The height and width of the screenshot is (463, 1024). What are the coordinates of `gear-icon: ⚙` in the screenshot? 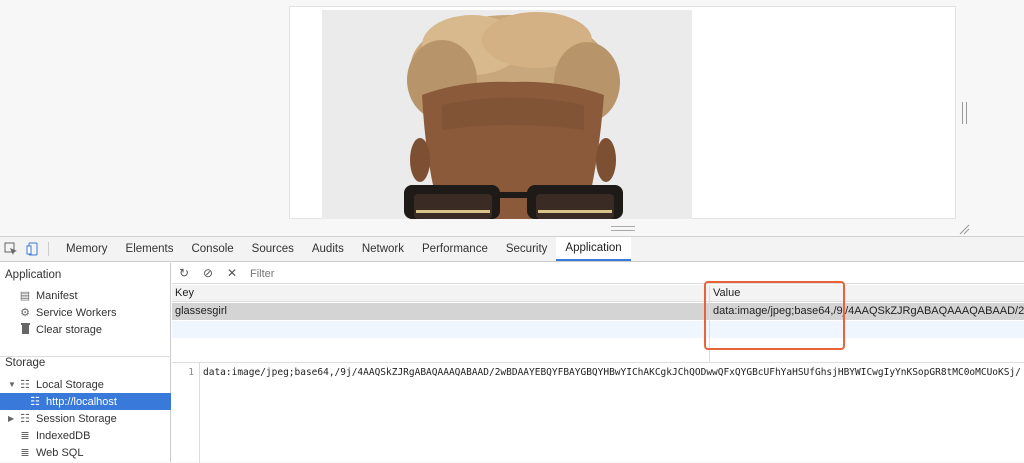 It's located at (25, 313).